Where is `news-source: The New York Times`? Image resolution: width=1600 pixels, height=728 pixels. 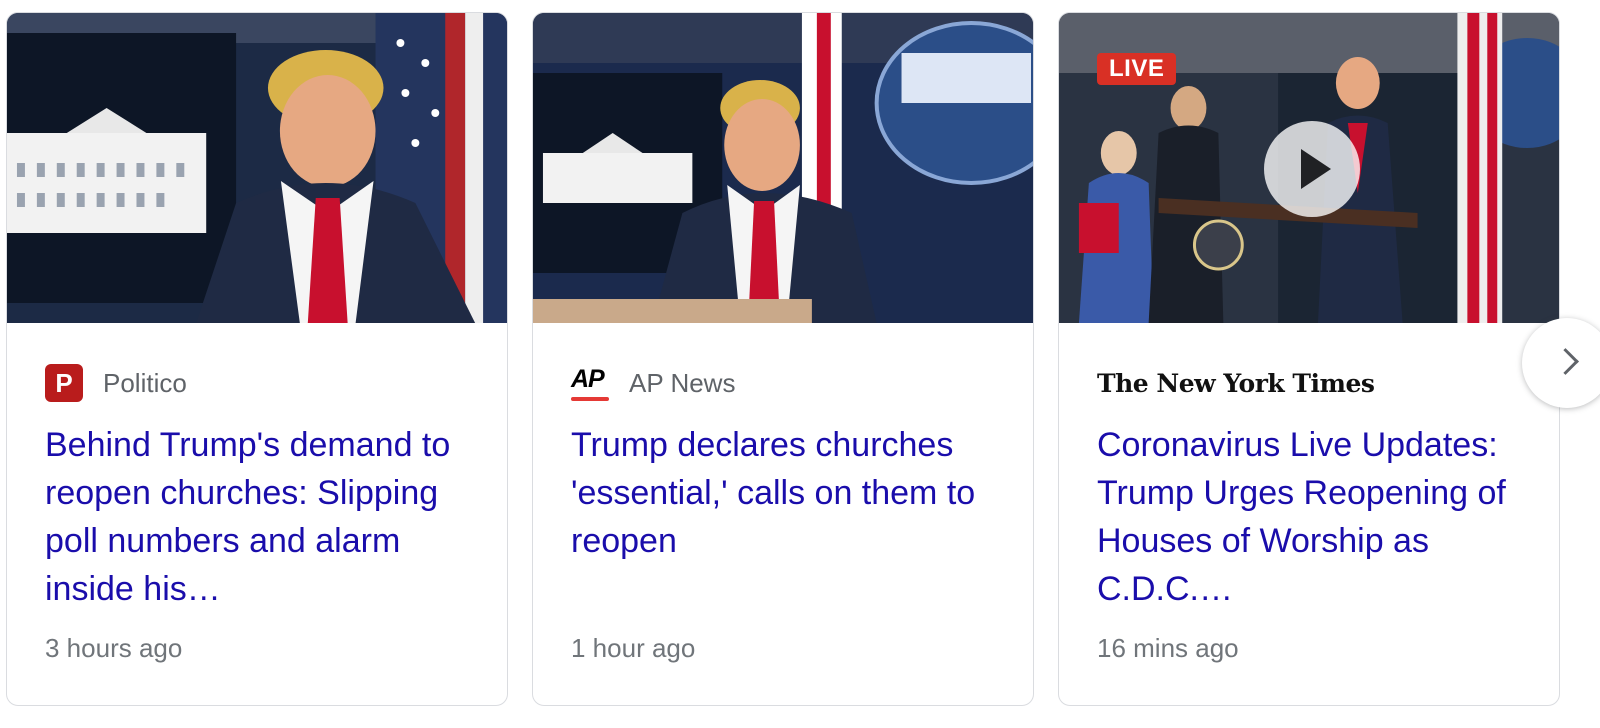
news-source: The New York Times is located at coordinates (1236, 383).